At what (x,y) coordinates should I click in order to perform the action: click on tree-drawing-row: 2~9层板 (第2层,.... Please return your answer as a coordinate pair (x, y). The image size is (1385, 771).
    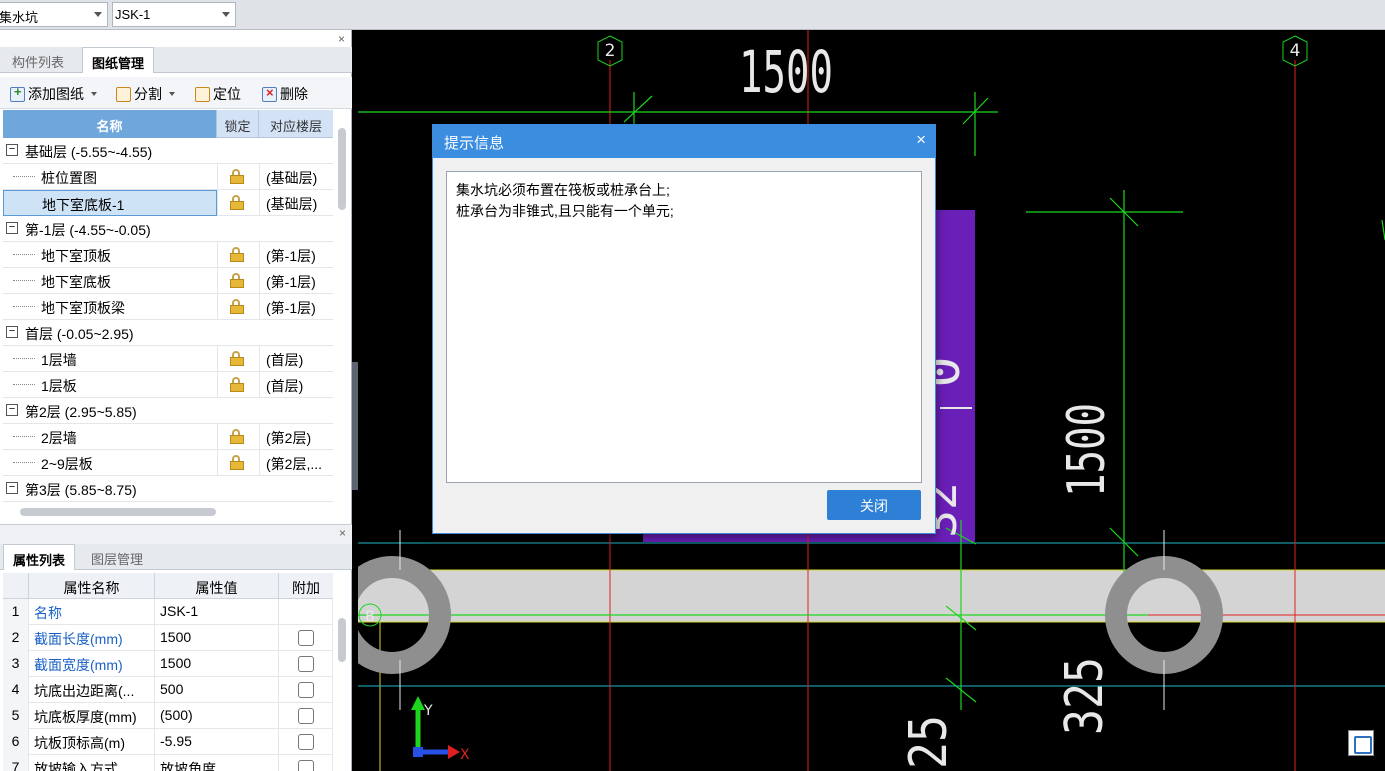
    Looking at the image, I should click on (168, 463).